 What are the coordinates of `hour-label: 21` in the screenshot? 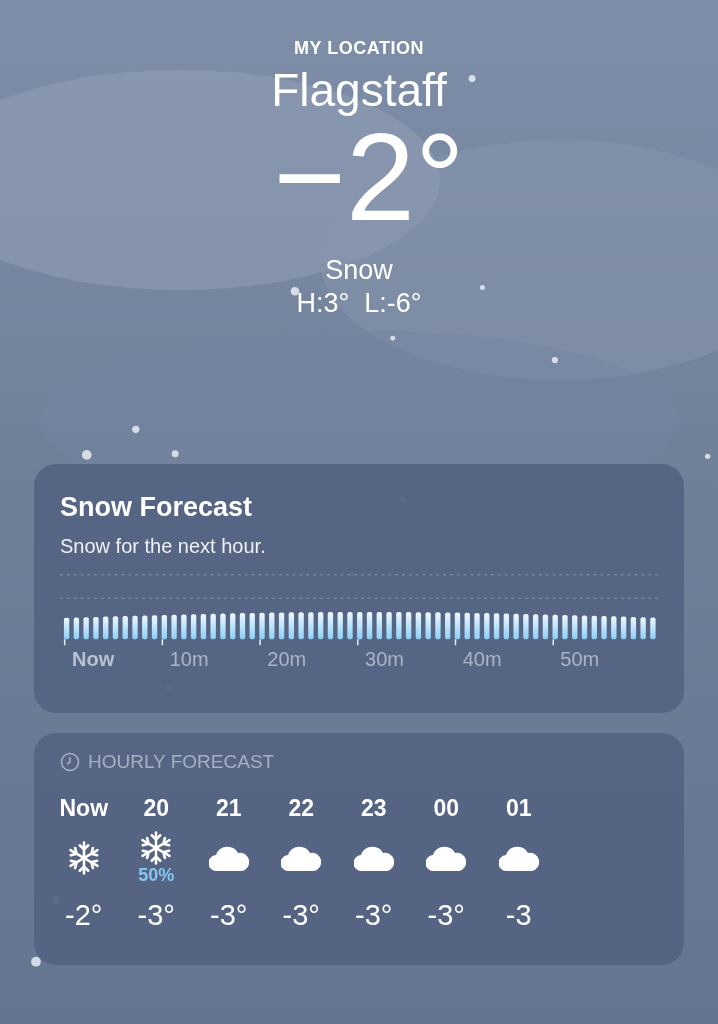 It's located at (228, 809).